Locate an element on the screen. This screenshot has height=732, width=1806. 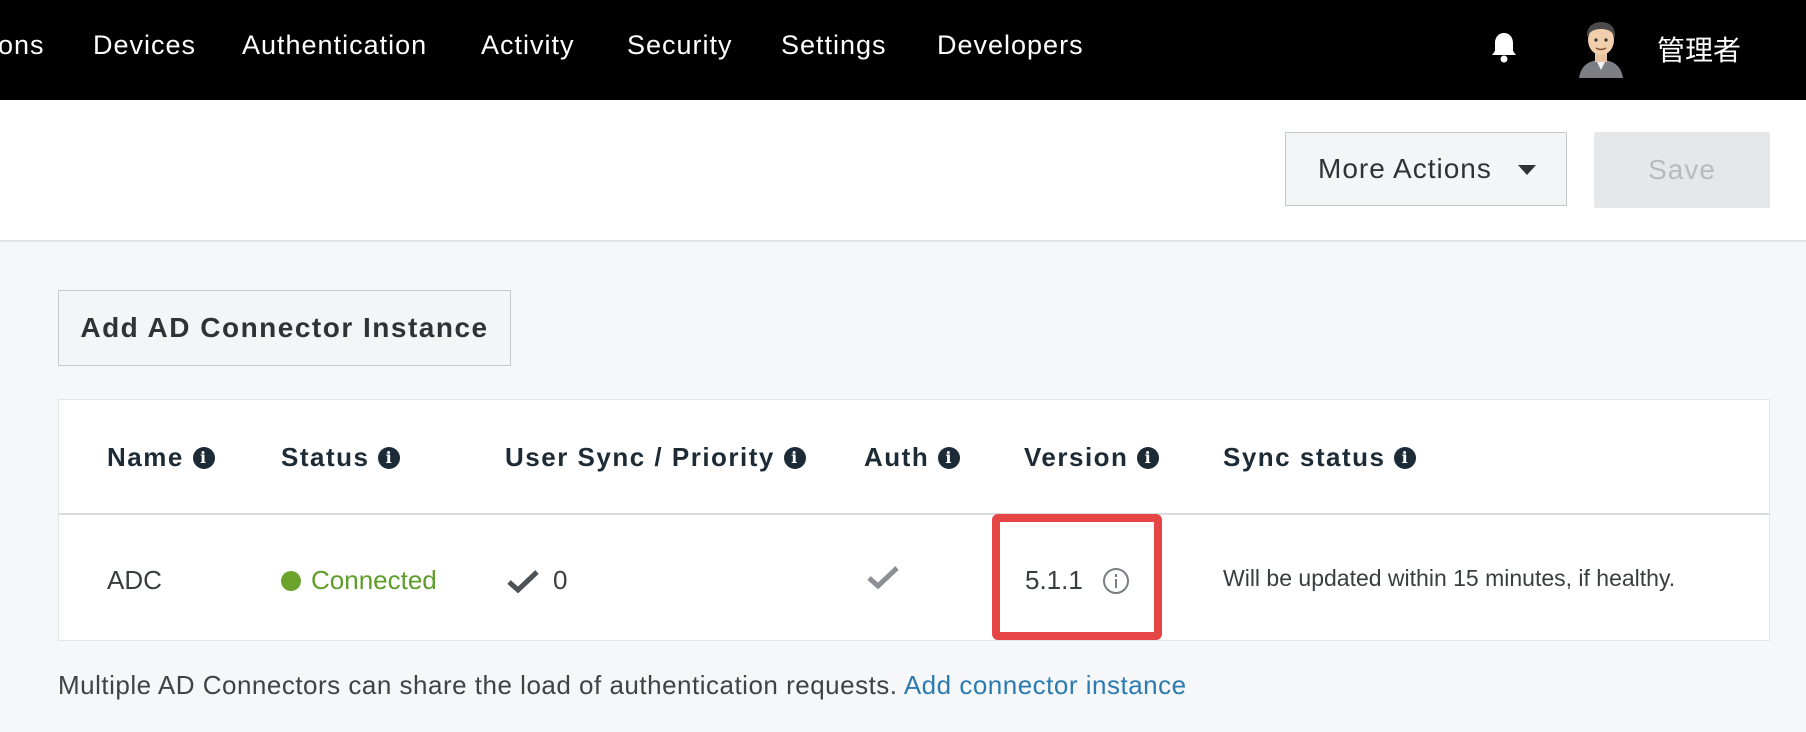
column-header-status: Status i is located at coordinates (341, 457).